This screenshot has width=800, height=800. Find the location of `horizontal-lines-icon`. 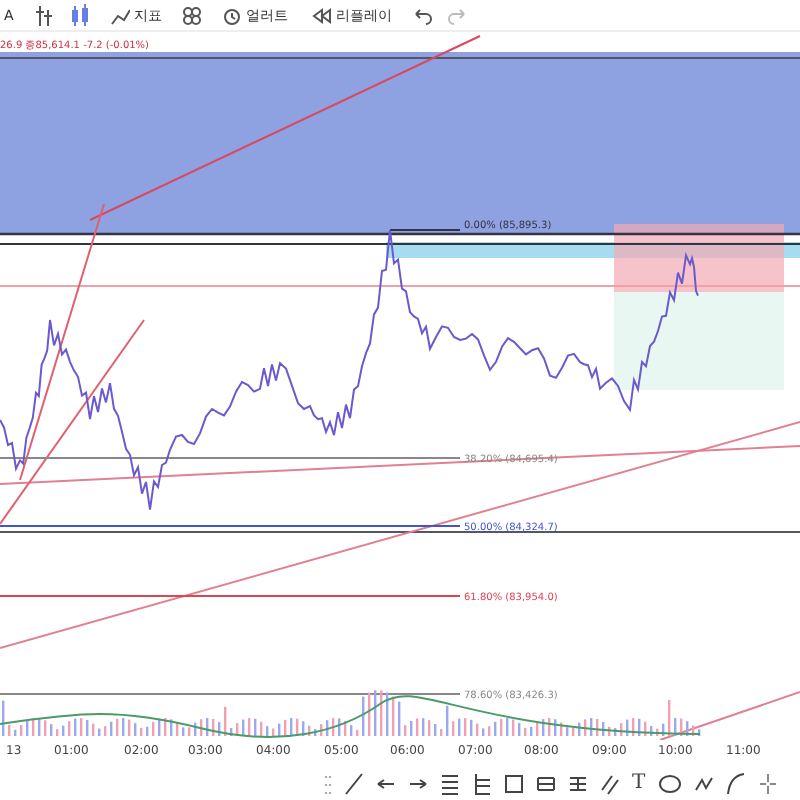

horizontal-lines-icon is located at coordinates (450, 784).